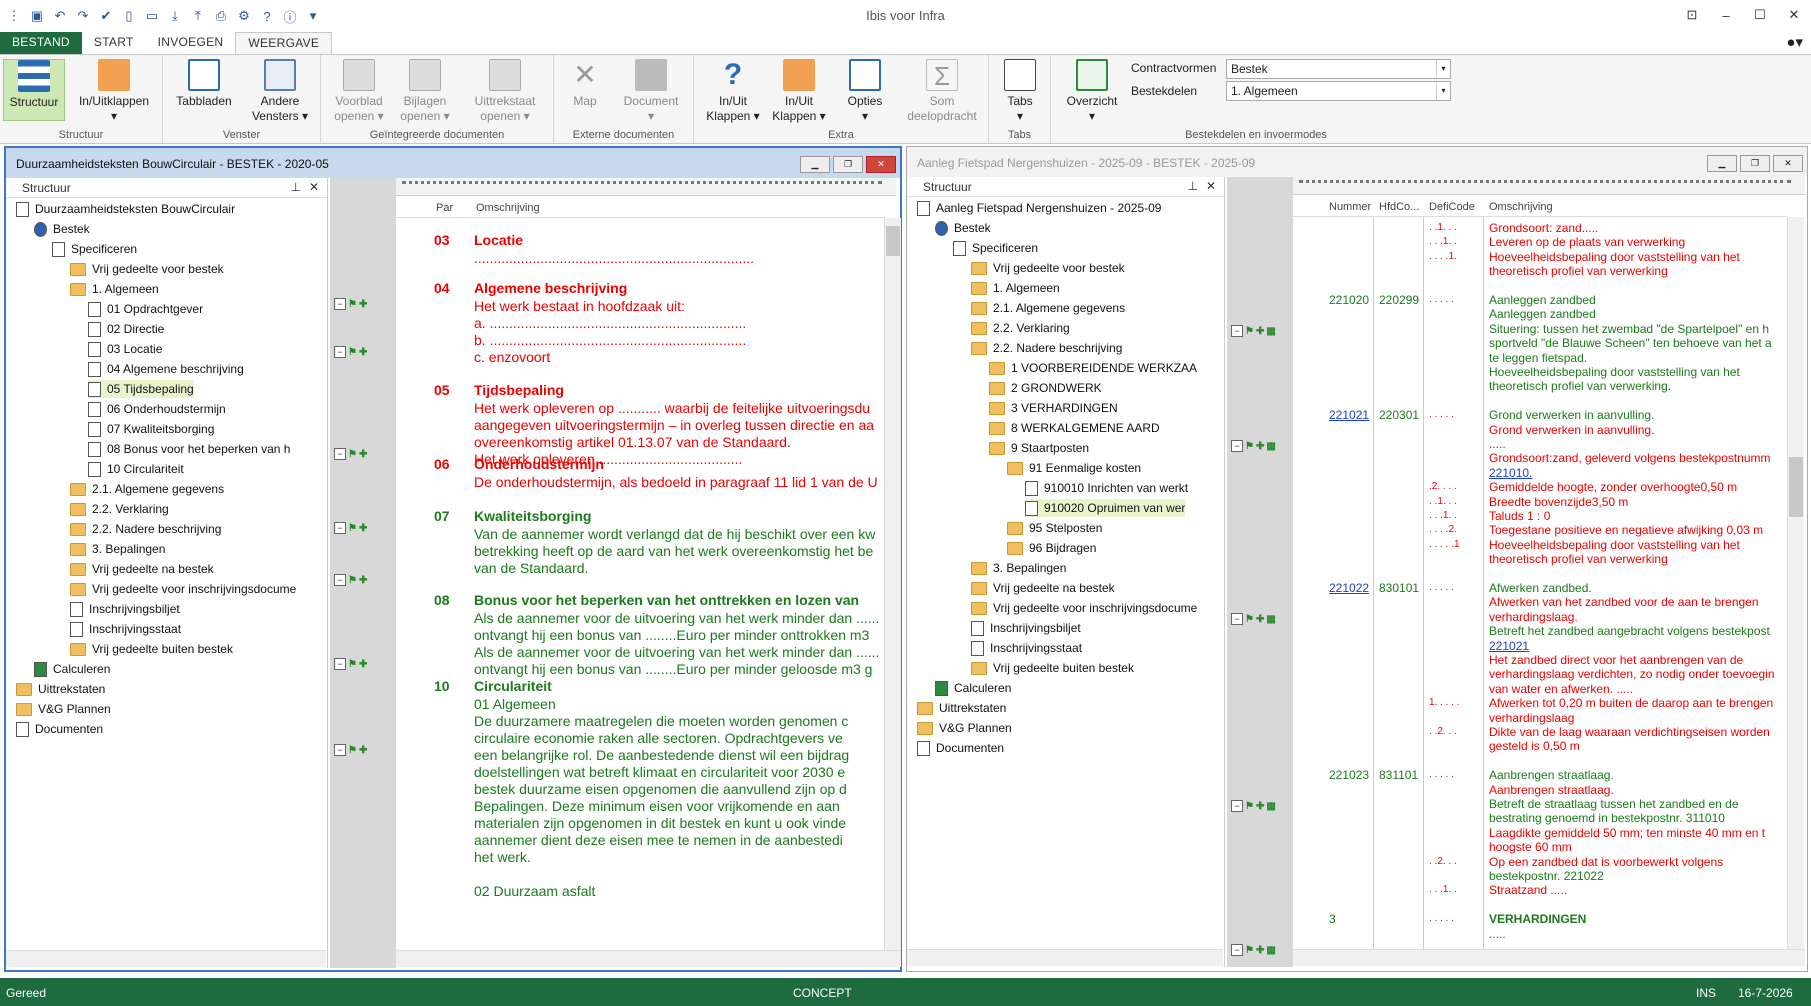  I want to click on minimize-button: ▁, so click(1722, 163).